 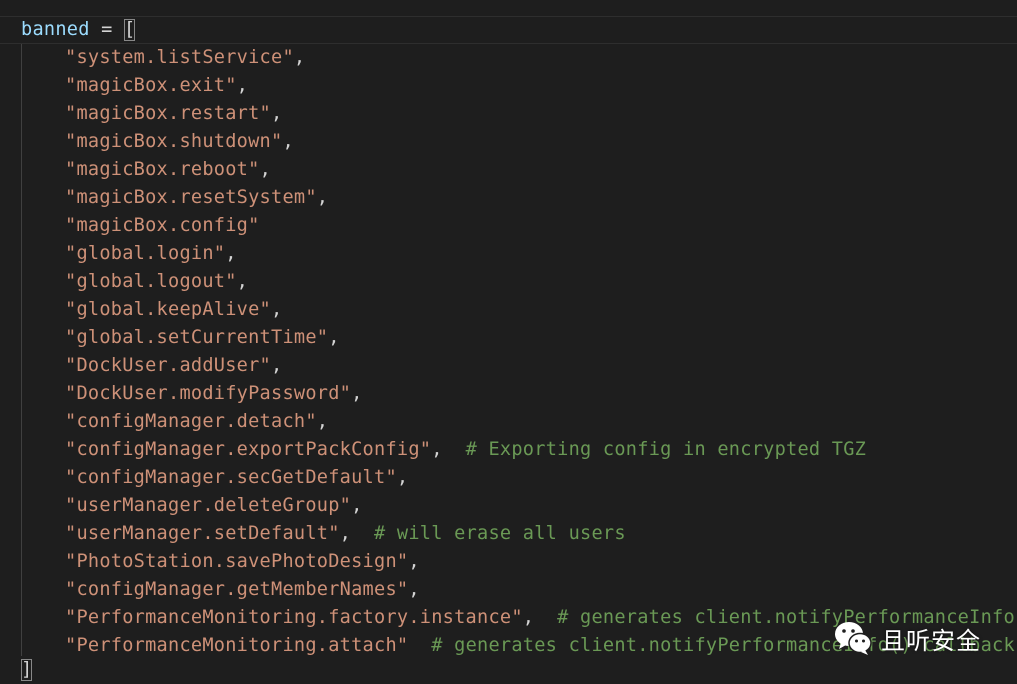 I want to click on code-line-declaration: banned = [, so click(x=78, y=30).